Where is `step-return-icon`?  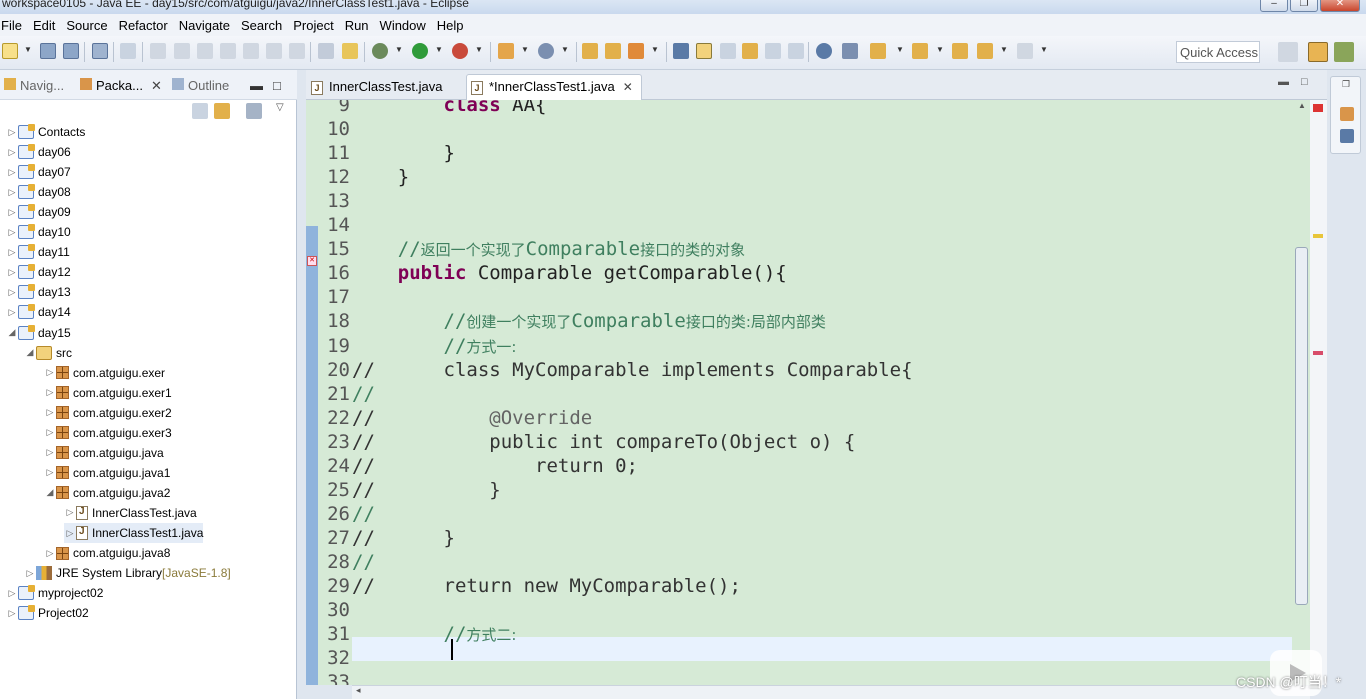
step-return-icon is located at coordinates (297, 51).